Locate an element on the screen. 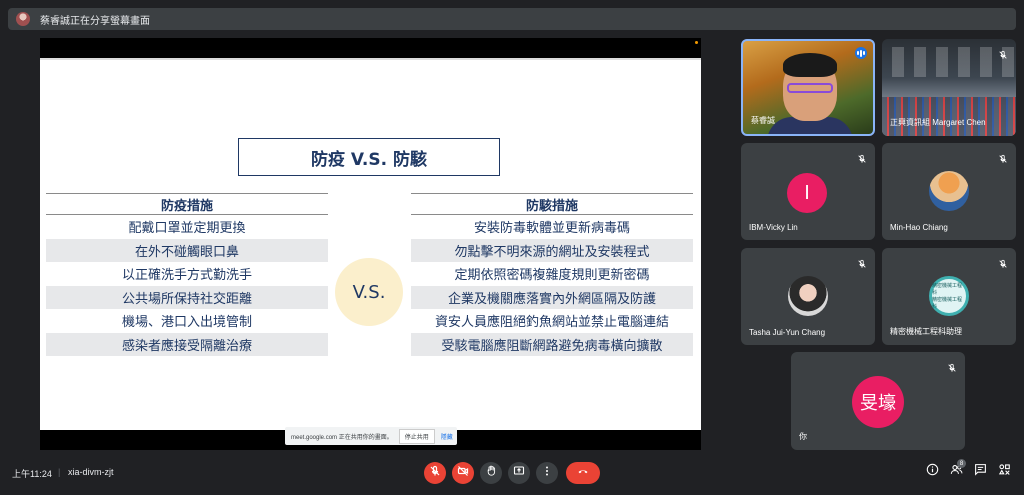 The image size is (1024, 495). sharing-text: 蔡睿誠正在分享螢幕畫面 is located at coordinates (95, 21).